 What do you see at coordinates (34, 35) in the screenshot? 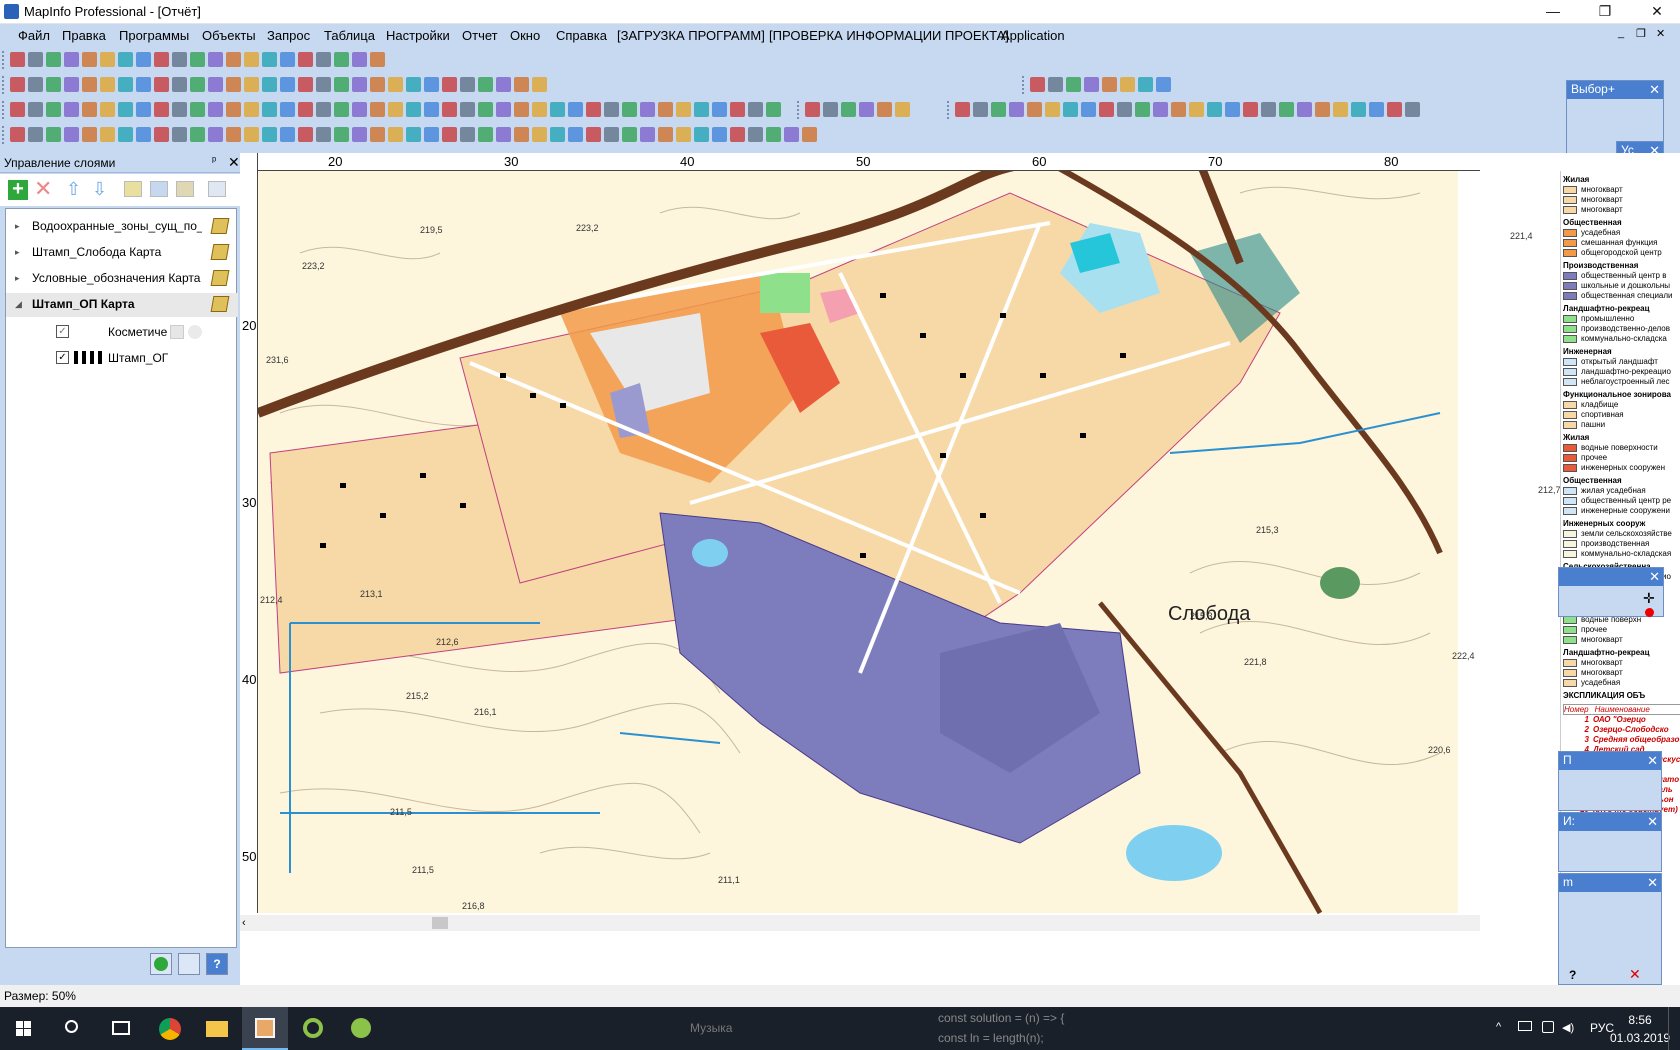
I see `menu-file: Файл` at bounding box center [34, 35].